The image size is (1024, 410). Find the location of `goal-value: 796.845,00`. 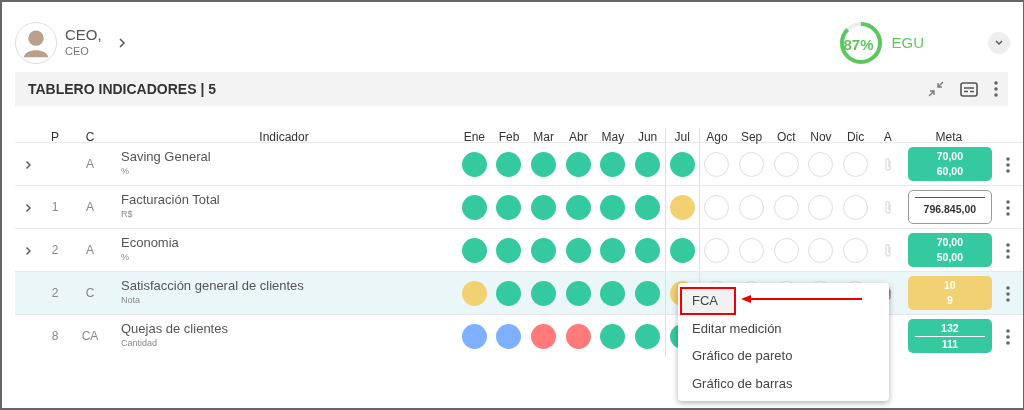

goal-value: 796.845,00 is located at coordinates (950, 209).